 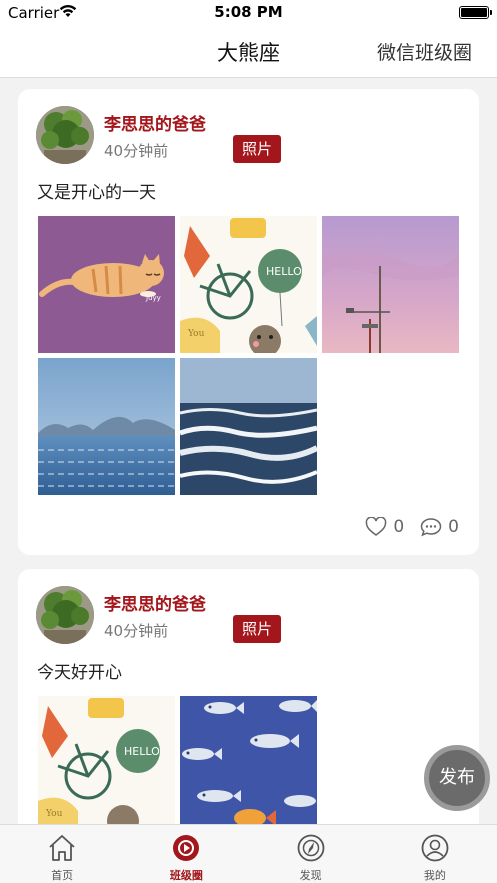 I want to click on post-image-cat: Juyy, so click(x=106, y=284).